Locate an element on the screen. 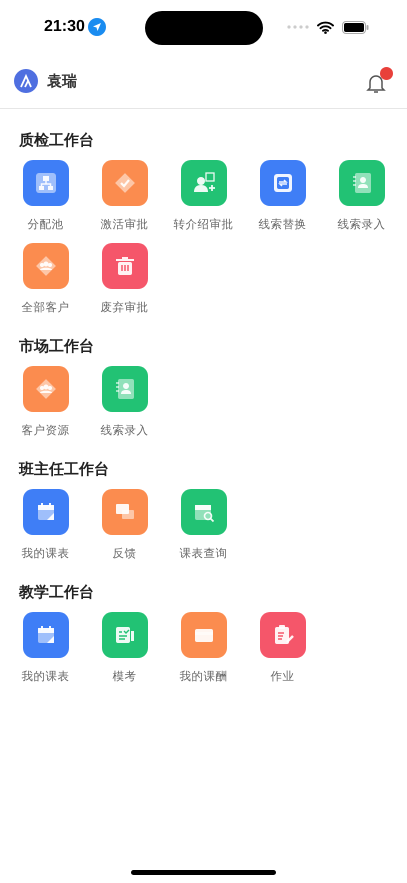 This screenshot has height=883, width=407. app-label: 反馈 is located at coordinates (124, 553).